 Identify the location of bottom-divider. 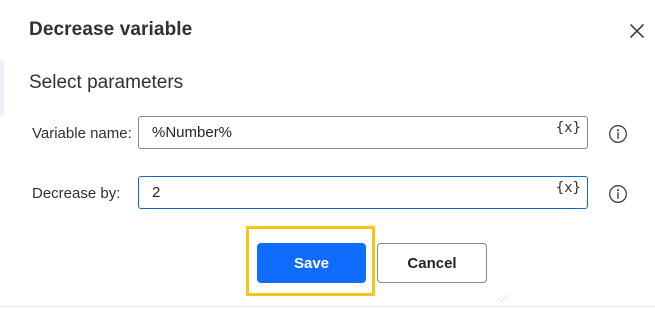
(327, 306).